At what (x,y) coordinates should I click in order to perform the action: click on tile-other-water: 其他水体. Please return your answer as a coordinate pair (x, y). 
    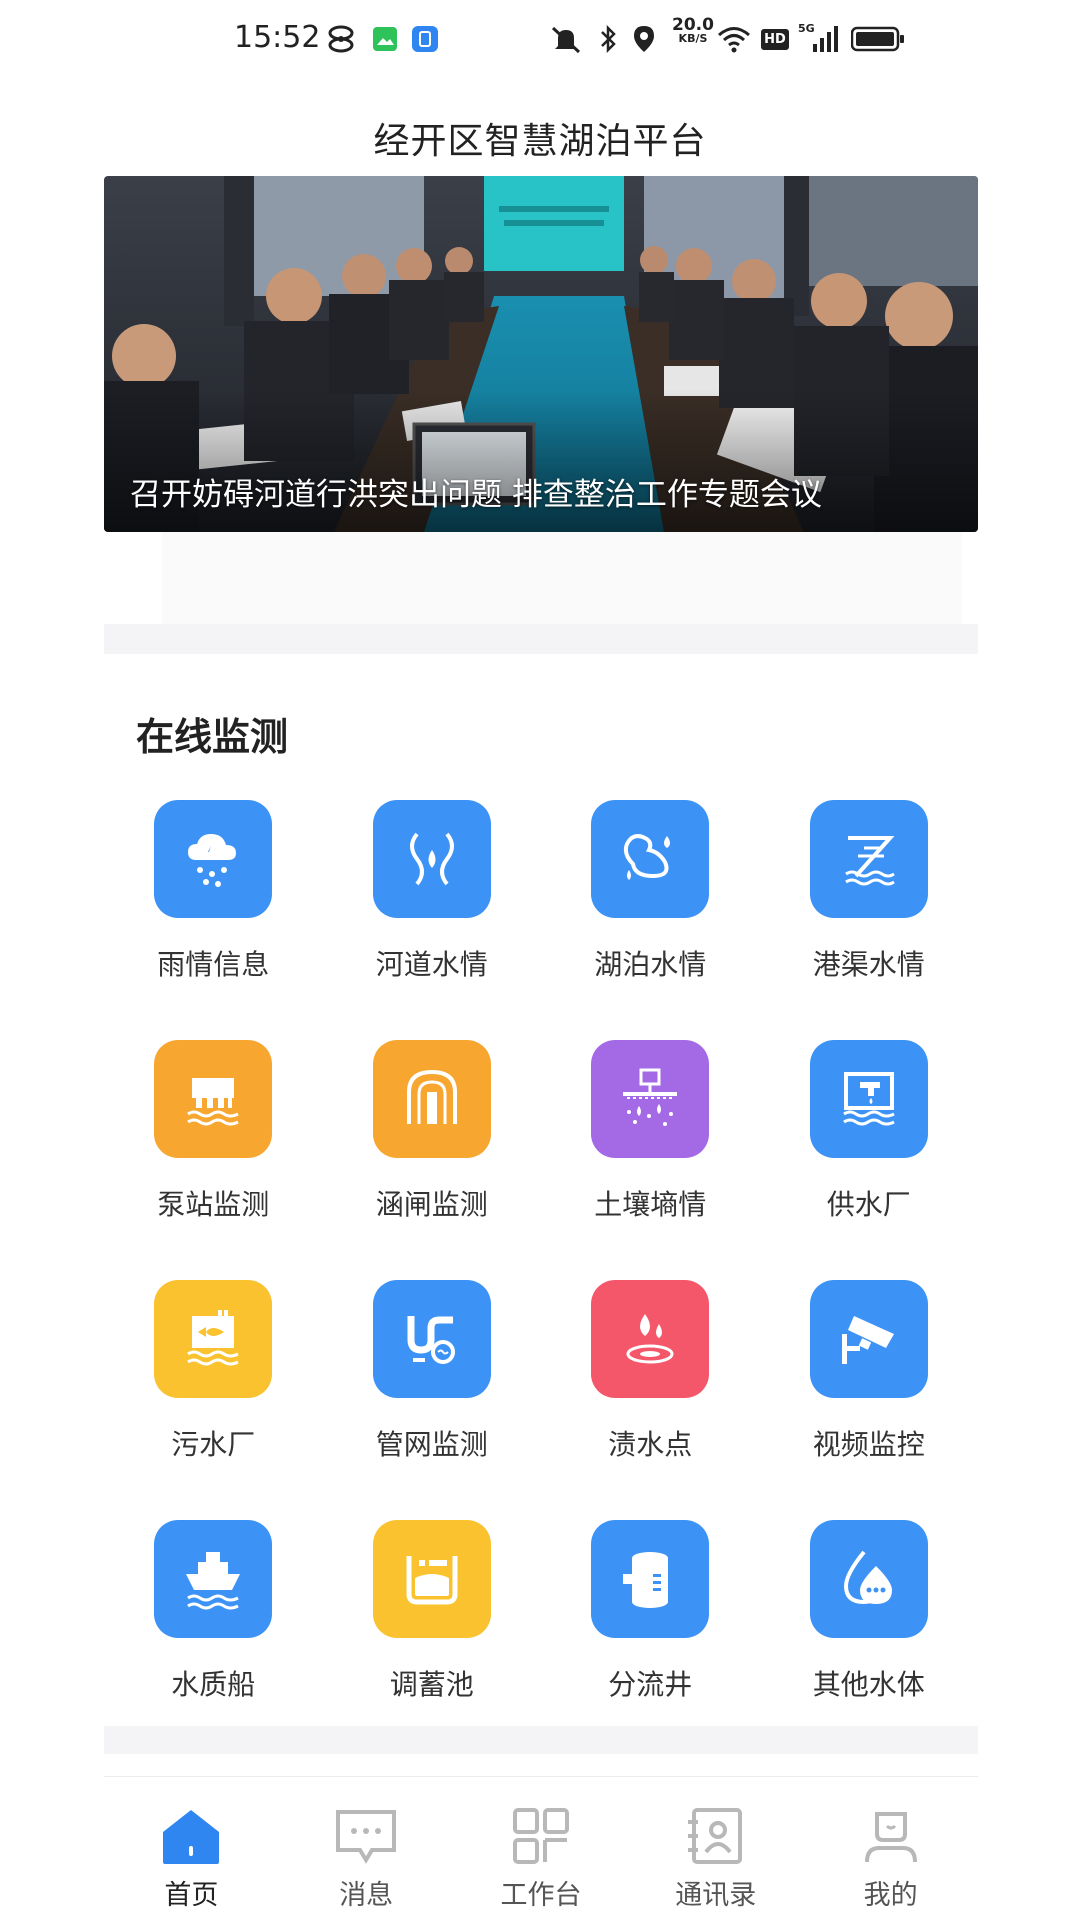
    Looking at the image, I should click on (869, 1611).